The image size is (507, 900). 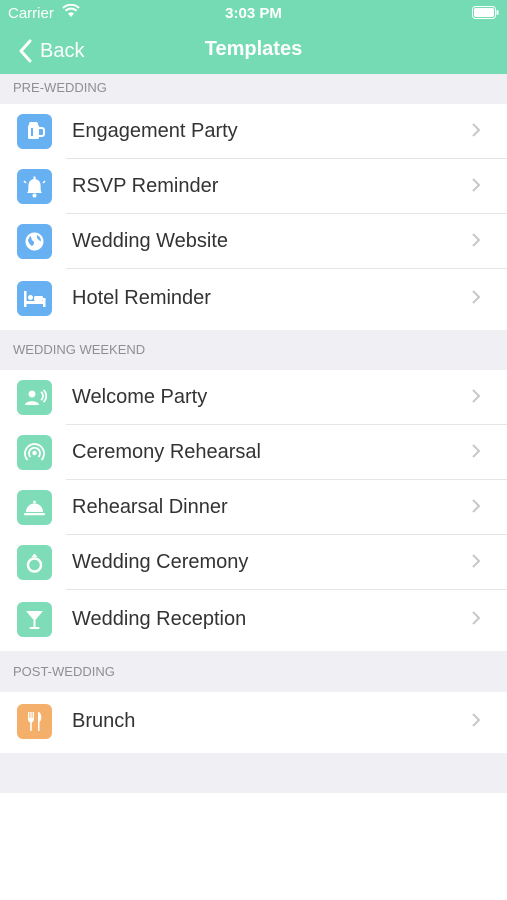 I want to click on list-item-label: Rehearsal Dinner, so click(x=150, y=507).